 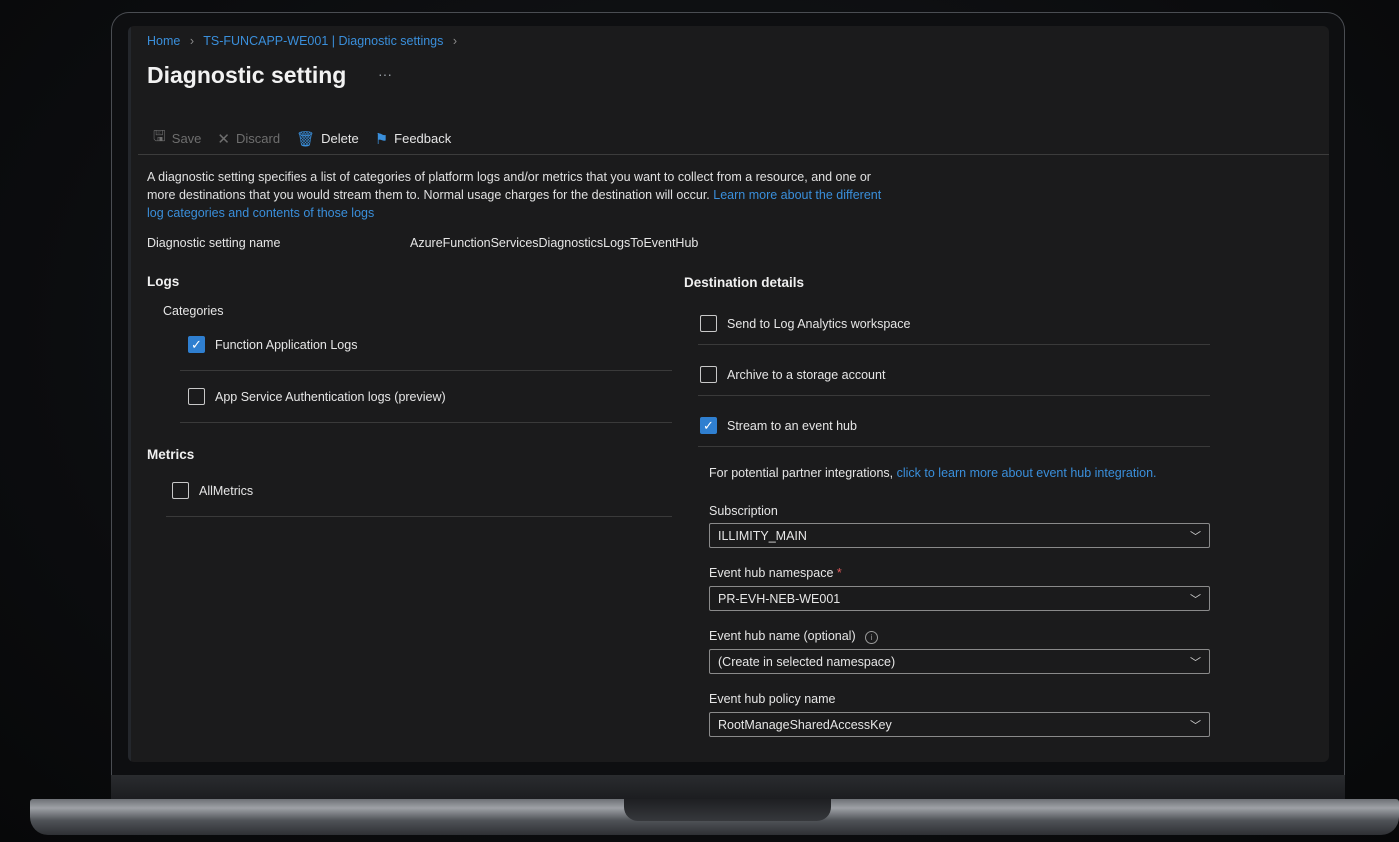 I want to click on breadcrumb-home: Home, so click(x=163, y=41).